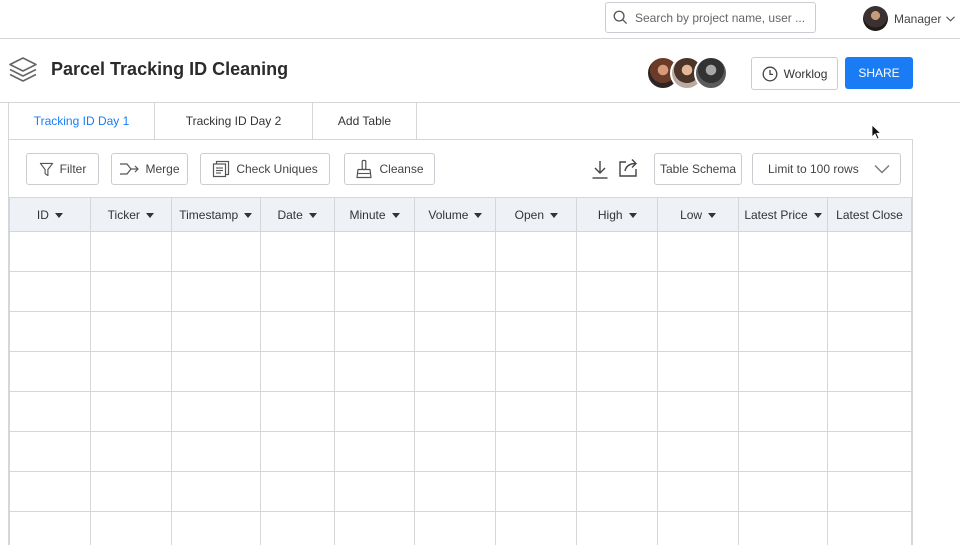 The height and width of the screenshot is (545, 960). What do you see at coordinates (455, 214) in the screenshot?
I see `column-header-volume: Volume` at bounding box center [455, 214].